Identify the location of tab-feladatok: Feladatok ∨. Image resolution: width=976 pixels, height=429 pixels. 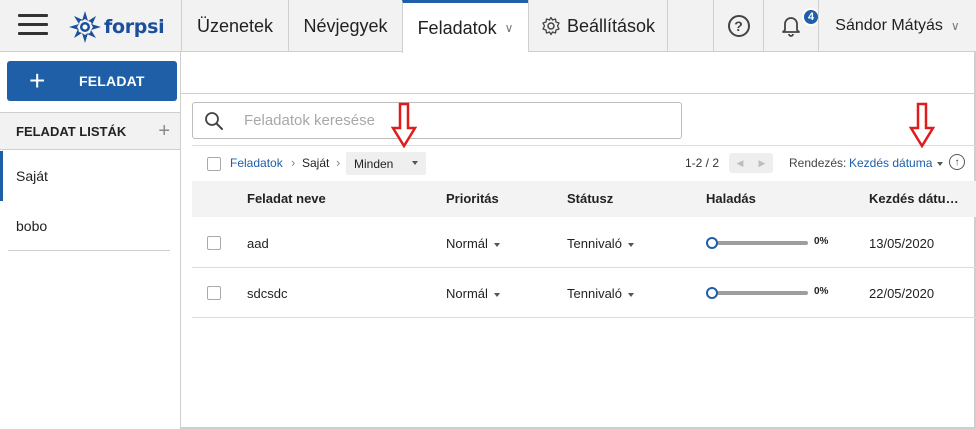
(465, 26).